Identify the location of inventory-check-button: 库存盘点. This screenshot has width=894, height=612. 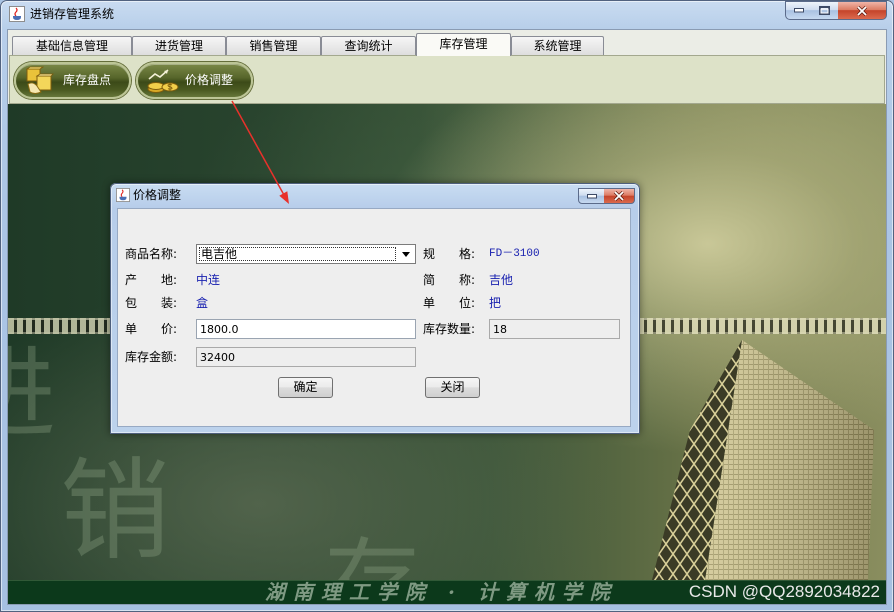
(72, 80).